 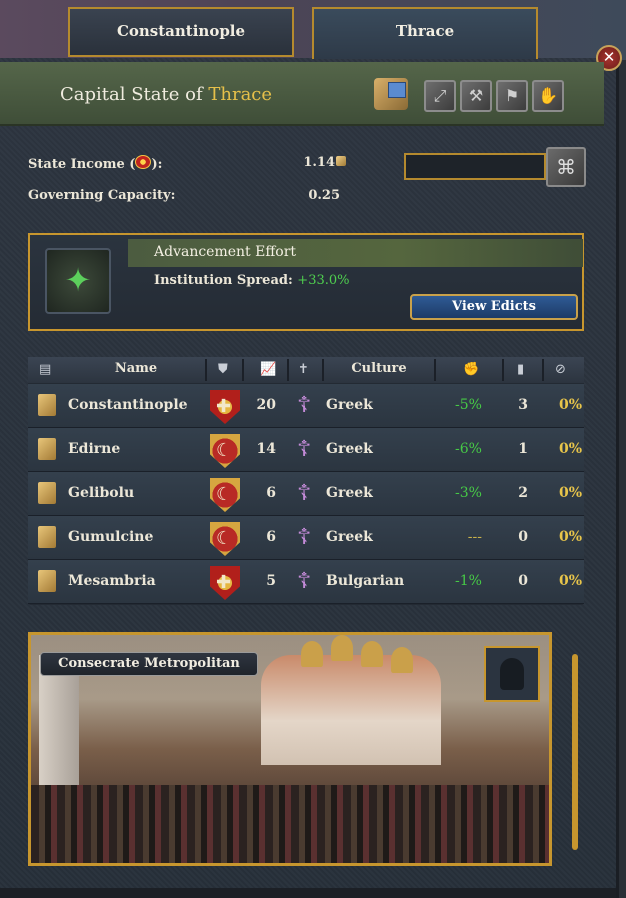 I want to click on unrest-header-icon: ✊, so click(x=471, y=369).